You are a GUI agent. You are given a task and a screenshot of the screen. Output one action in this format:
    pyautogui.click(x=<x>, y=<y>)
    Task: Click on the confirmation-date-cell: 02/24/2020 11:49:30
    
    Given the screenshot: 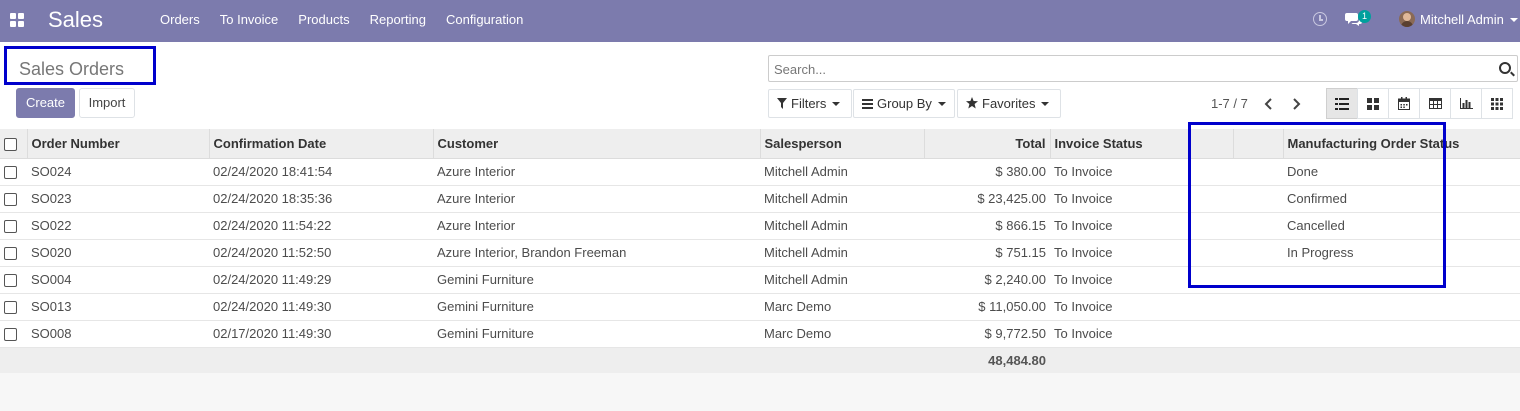 What is the action you would take?
    pyautogui.click(x=272, y=306)
    